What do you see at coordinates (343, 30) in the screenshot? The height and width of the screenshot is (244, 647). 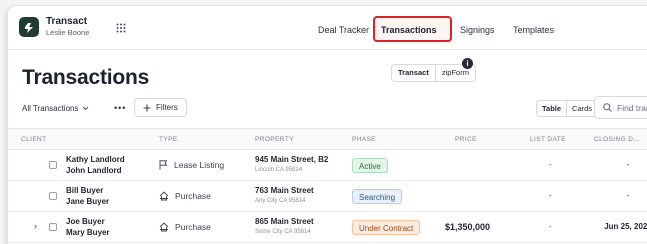 I see `nav-item-deal-tracker: Deal Tracker` at bounding box center [343, 30].